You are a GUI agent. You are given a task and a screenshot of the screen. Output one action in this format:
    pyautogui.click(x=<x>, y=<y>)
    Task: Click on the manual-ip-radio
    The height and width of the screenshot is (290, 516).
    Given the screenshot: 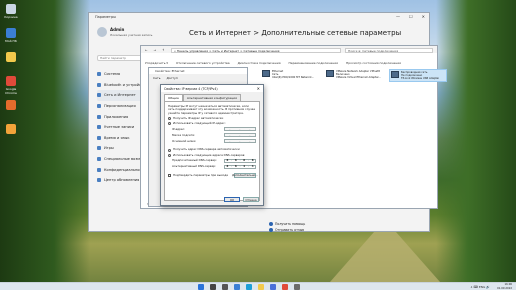 What is the action you would take?
    pyautogui.click(x=169, y=124)
    